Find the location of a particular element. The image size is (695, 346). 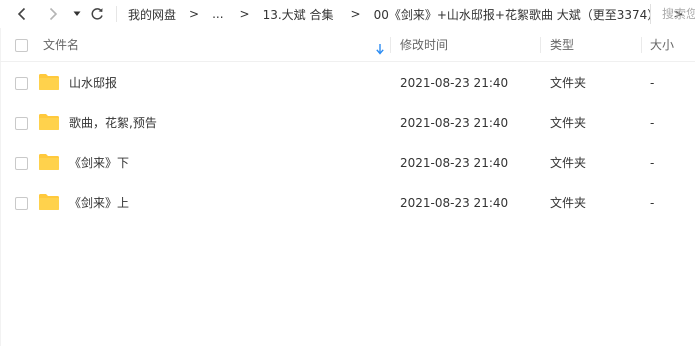

column-header-size: 大小 is located at coordinates (662, 45).